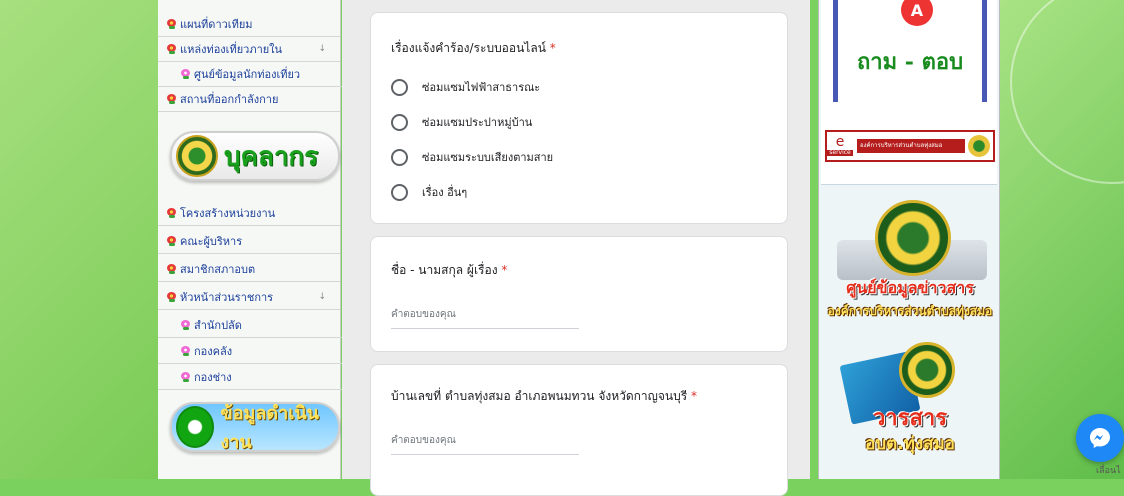 The height and width of the screenshot is (496, 1124). I want to click on sidebar-item-council-members: สมาชิกสภาอบต, so click(249, 269).